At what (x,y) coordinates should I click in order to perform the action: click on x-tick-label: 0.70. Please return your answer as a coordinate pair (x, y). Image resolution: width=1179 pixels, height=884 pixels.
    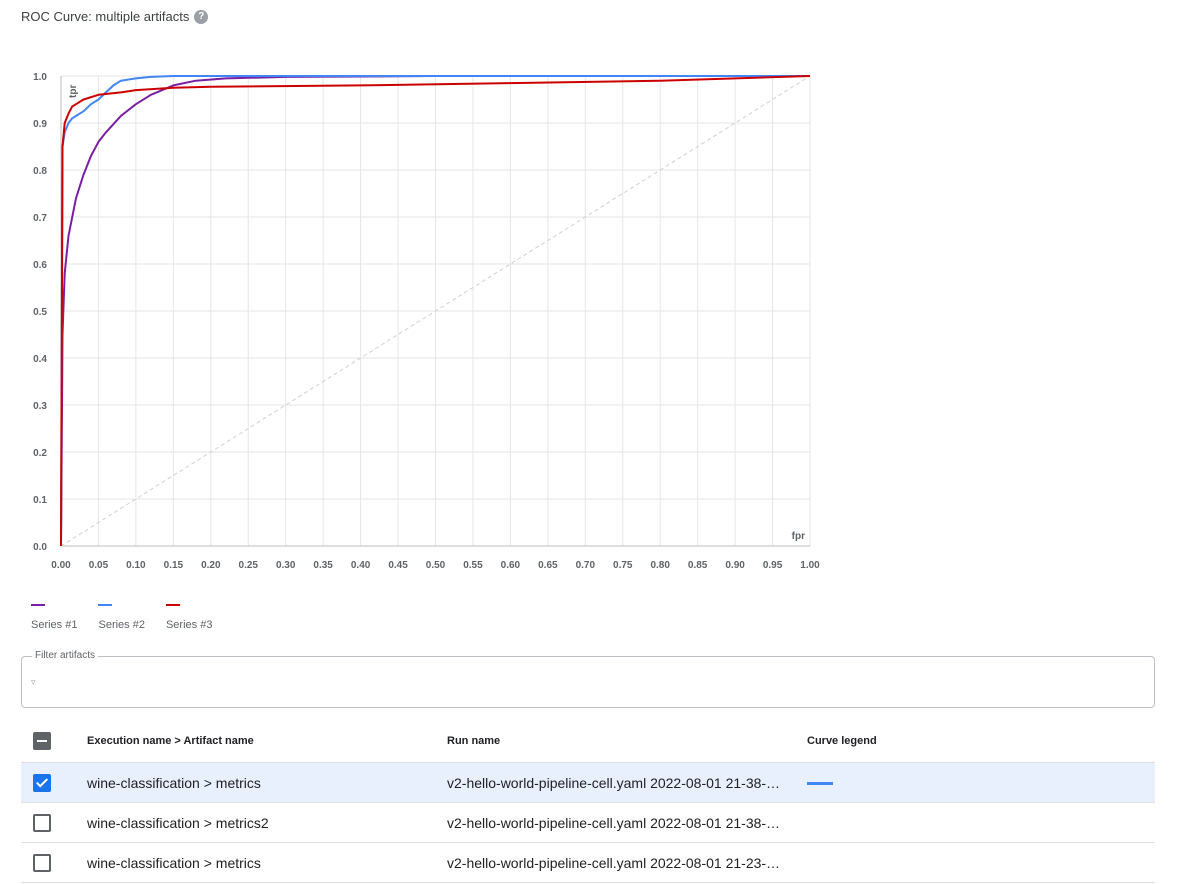
    Looking at the image, I should click on (586, 565).